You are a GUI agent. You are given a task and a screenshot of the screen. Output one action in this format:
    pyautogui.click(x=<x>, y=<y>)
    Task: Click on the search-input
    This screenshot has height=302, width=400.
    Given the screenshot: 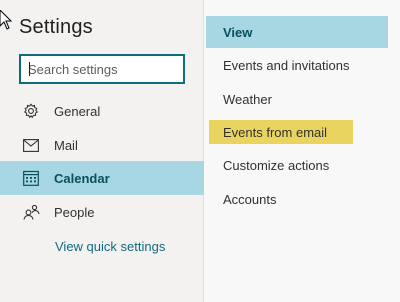 What is the action you would take?
    pyautogui.click(x=102, y=69)
    